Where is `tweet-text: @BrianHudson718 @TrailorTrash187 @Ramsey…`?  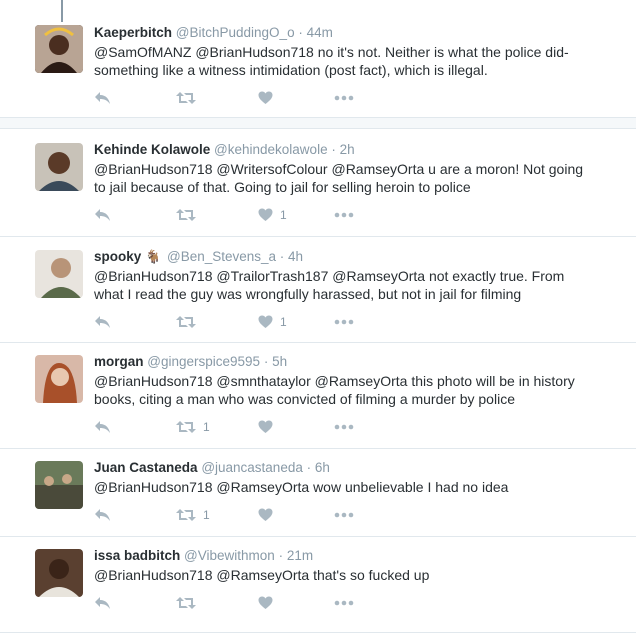 tweet-text: @BrianHudson718 @TrailorTrash187 @Ramsey… is located at coordinates (354, 285).